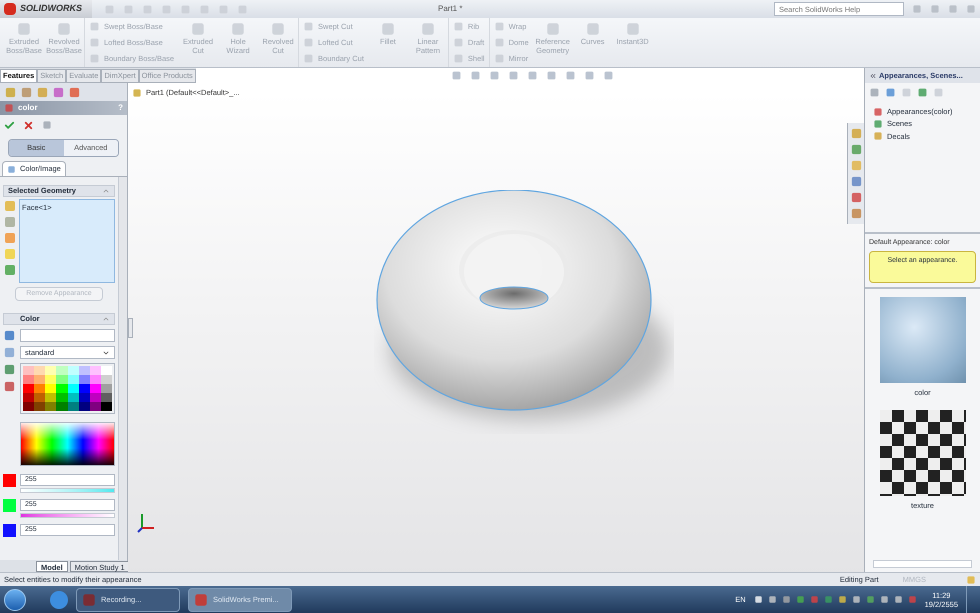 The height and width of the screenshot is (613, 980). I want to click on cancel-icon, so click(28, 125).